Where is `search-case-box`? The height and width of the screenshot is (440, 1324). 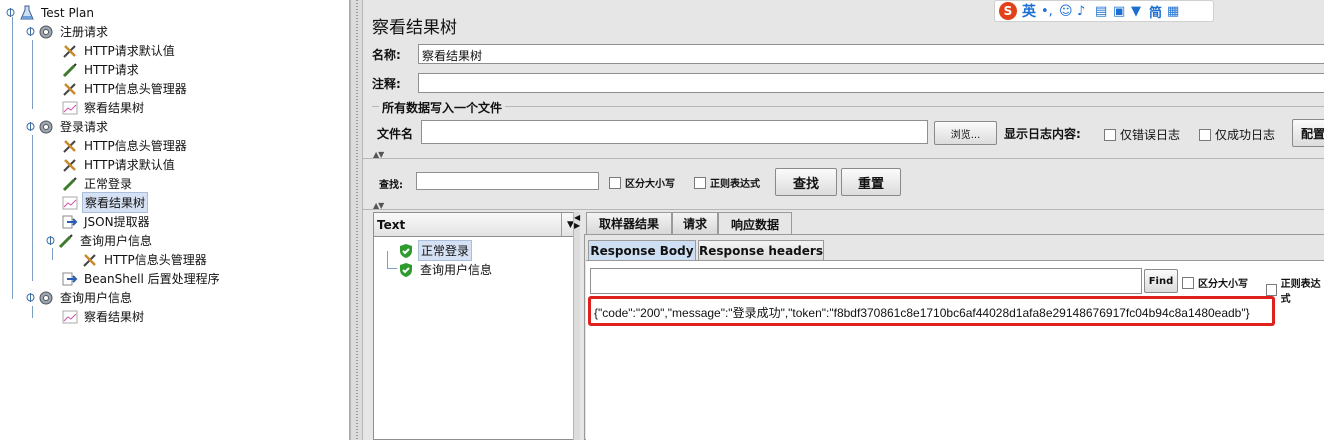
search-case-box is located at coordinates (615, 182).